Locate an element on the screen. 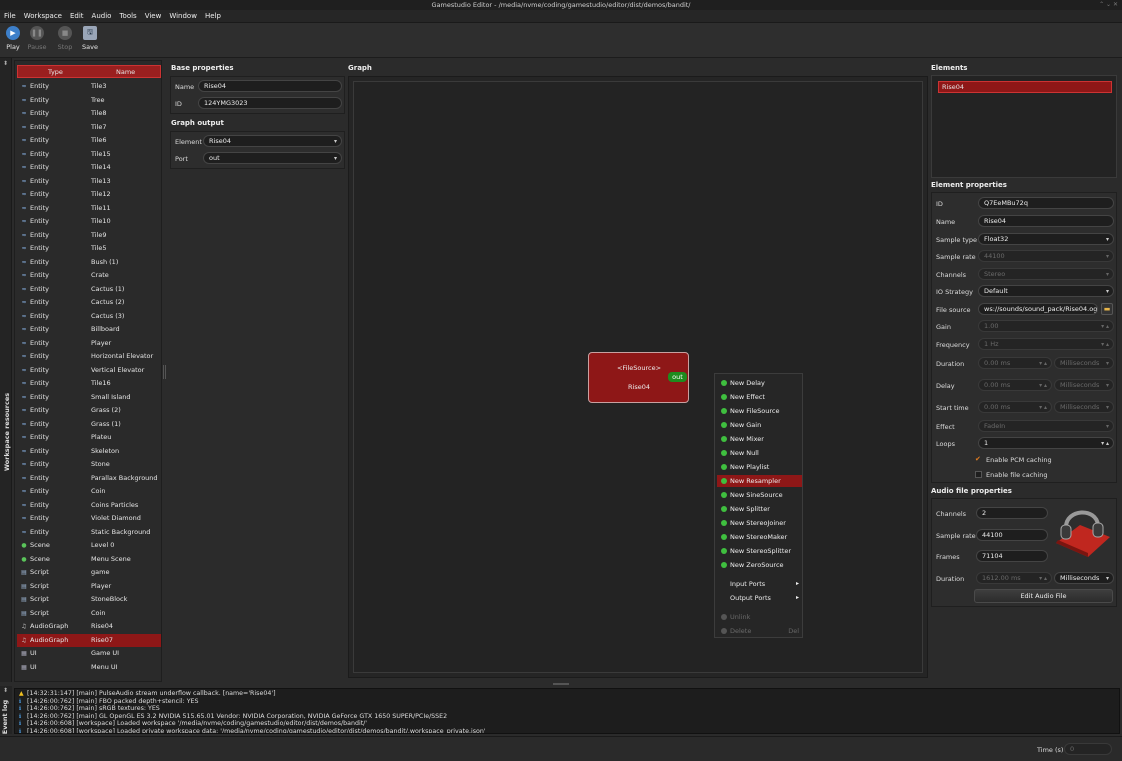 The width and height of the screenshot is (1122, 761). resource-row: ≈ Entity Crate is located at coordinates (89, 276).